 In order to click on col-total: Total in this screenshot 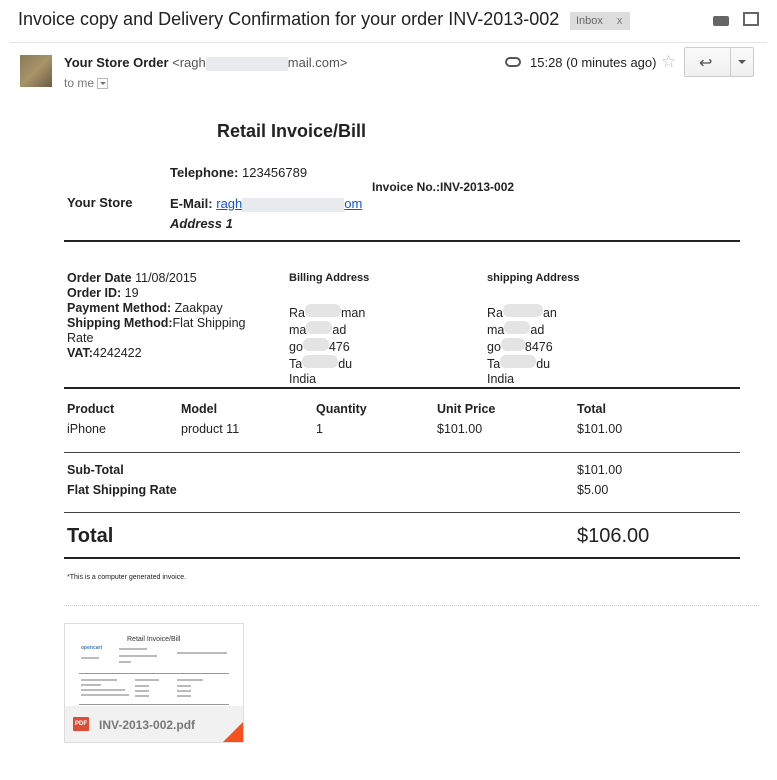, I will do `click(591, 409)`.